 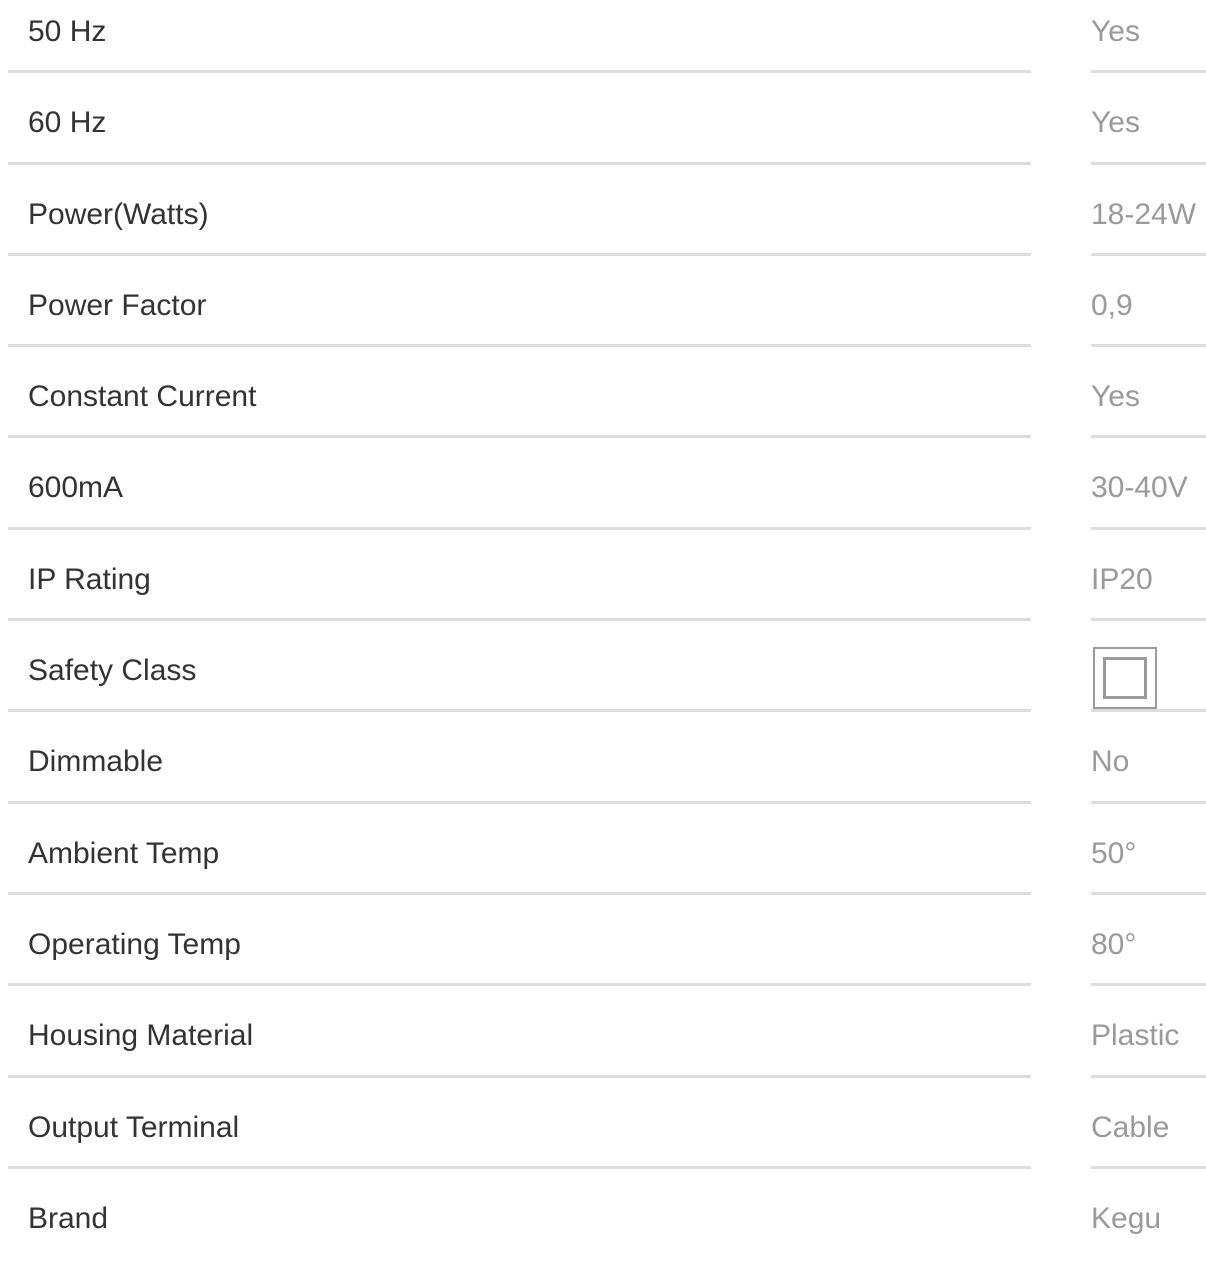 I want to click on spec-label: Safety Class, so click(x=112, y=671).